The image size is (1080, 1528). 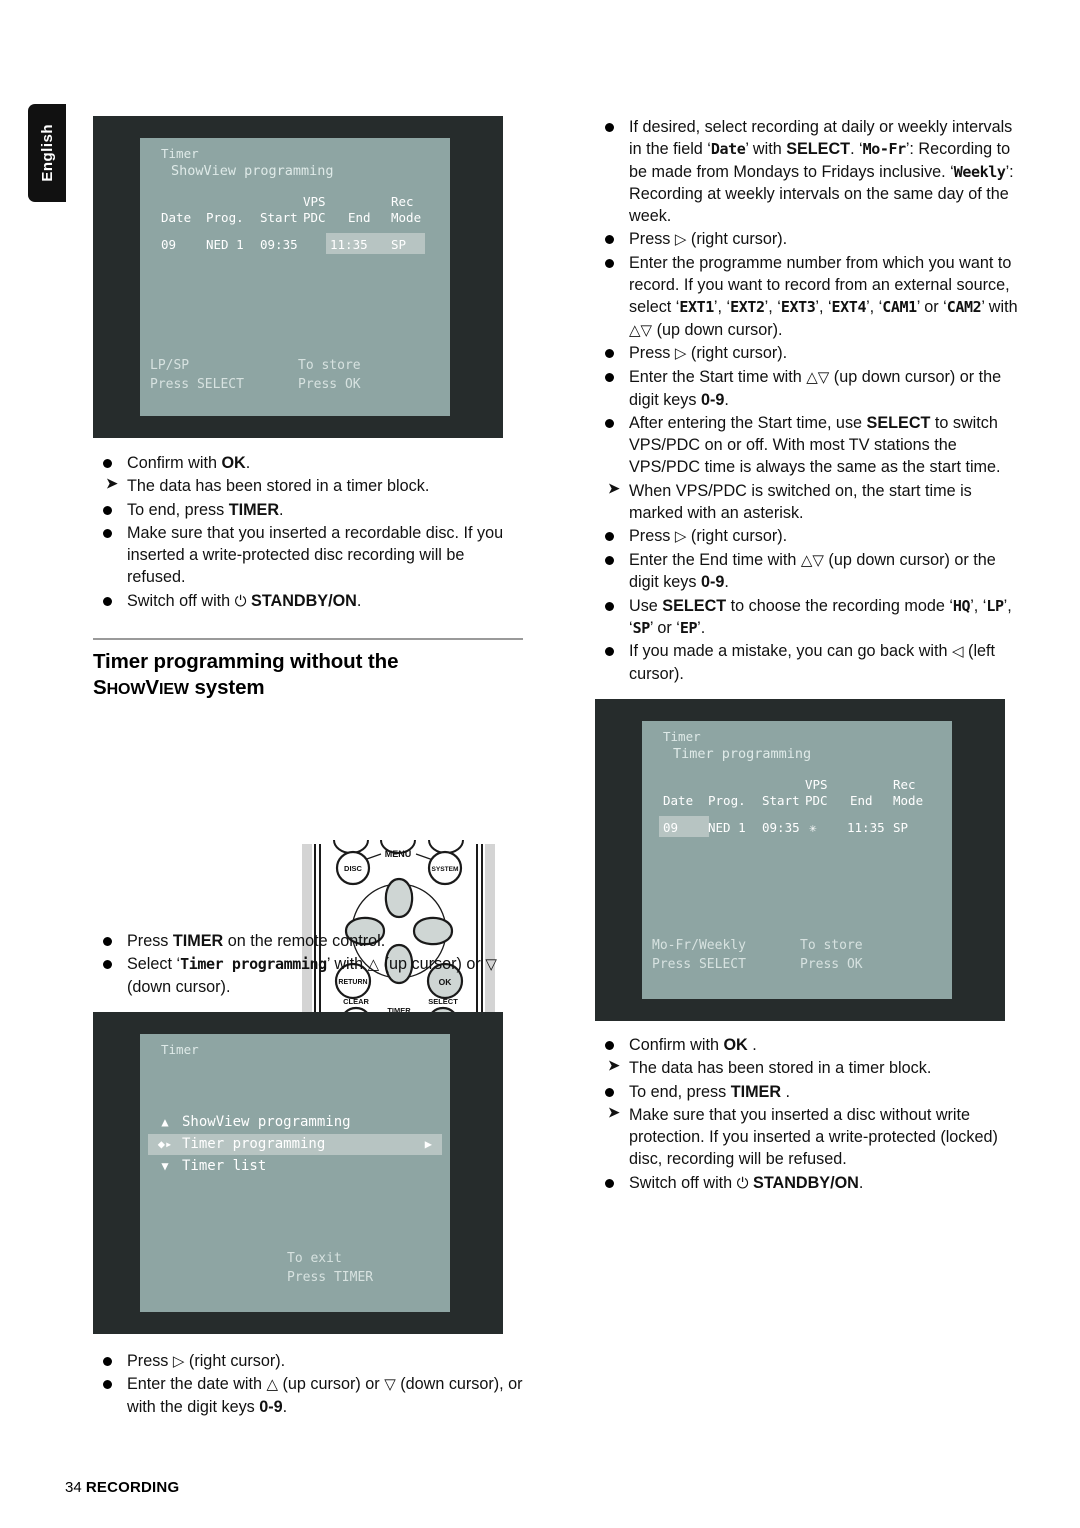 What do you see at coordinates (180, 153) in the screenshot?
I see `osd-title: Timer` at bounding box center [180, 153].